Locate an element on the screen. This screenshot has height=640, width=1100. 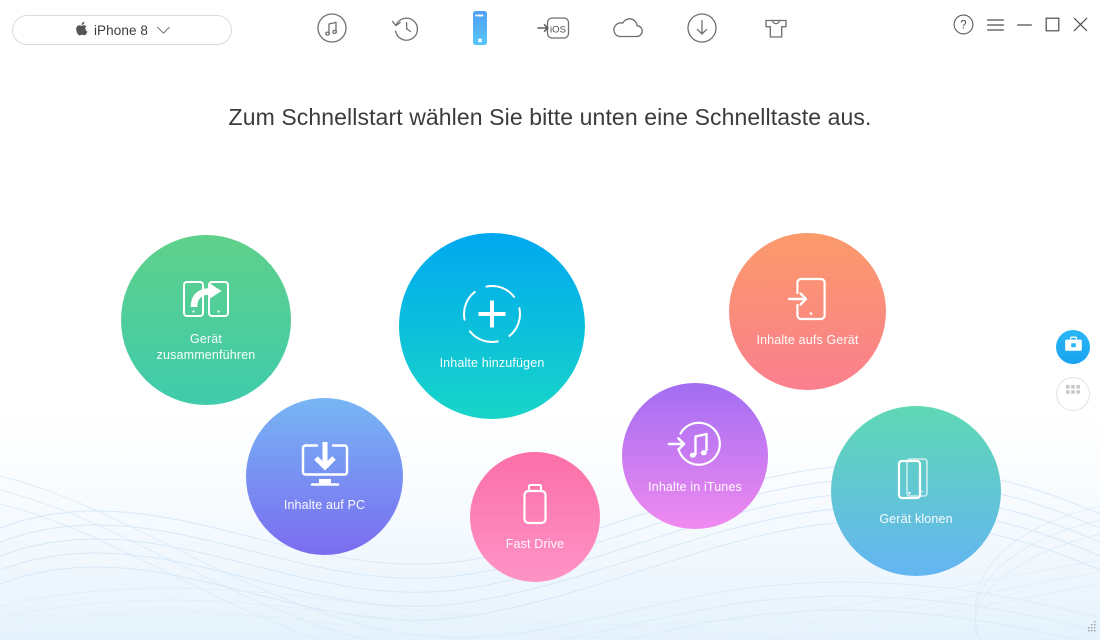
minimize-button is located at coordinates (1024, 25).